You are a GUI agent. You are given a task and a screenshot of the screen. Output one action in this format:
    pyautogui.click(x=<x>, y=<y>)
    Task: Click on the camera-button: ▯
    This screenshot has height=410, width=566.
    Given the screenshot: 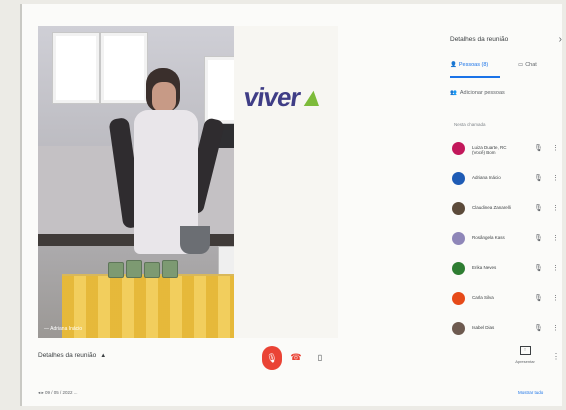 What is the action you would take?
    pyautogui.click(x=320, y=357)
    